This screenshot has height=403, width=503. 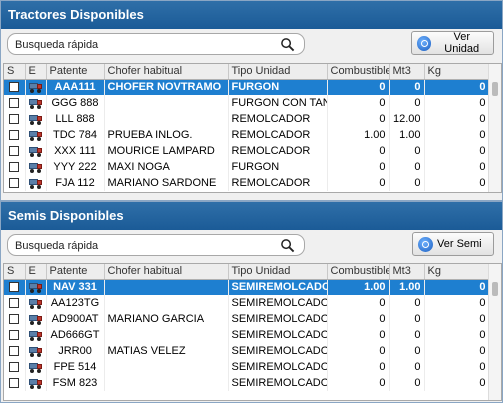 I want to click on table-row: AAA111 CHOFER NOVTRAMO FURGON 0 0 0, so click(x=247, y=87).